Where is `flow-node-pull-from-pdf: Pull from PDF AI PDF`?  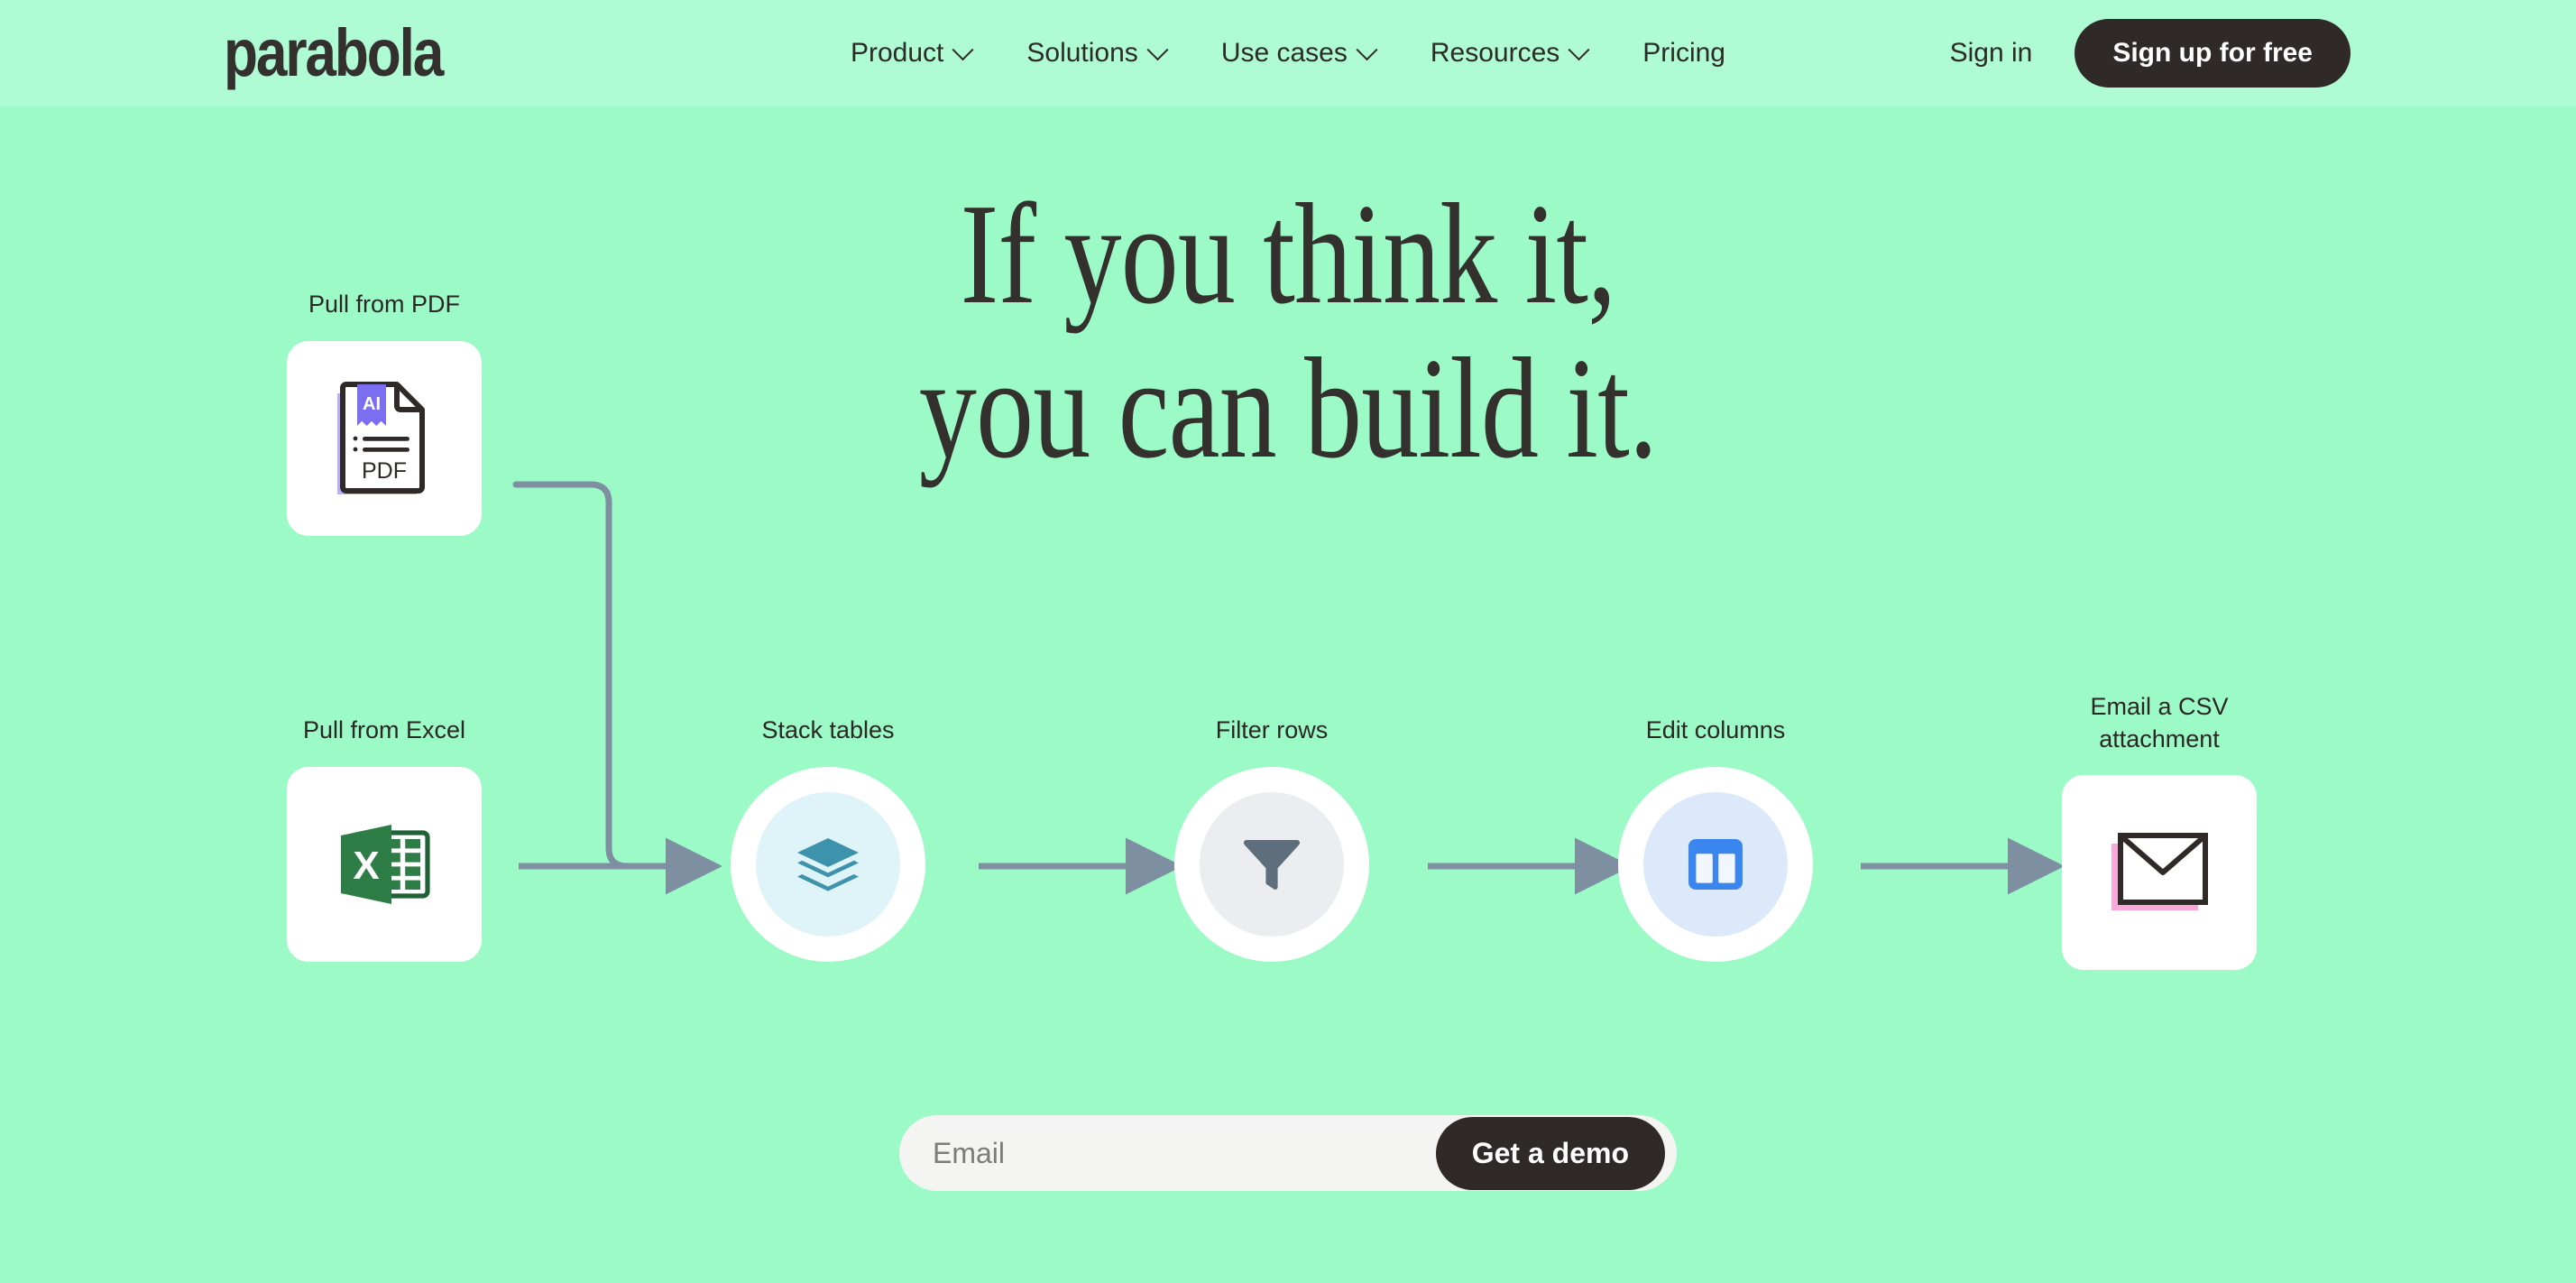
flow-node-pull-from-pdf: Pull from PDF AI PDF is located at coordinates (384, 413).